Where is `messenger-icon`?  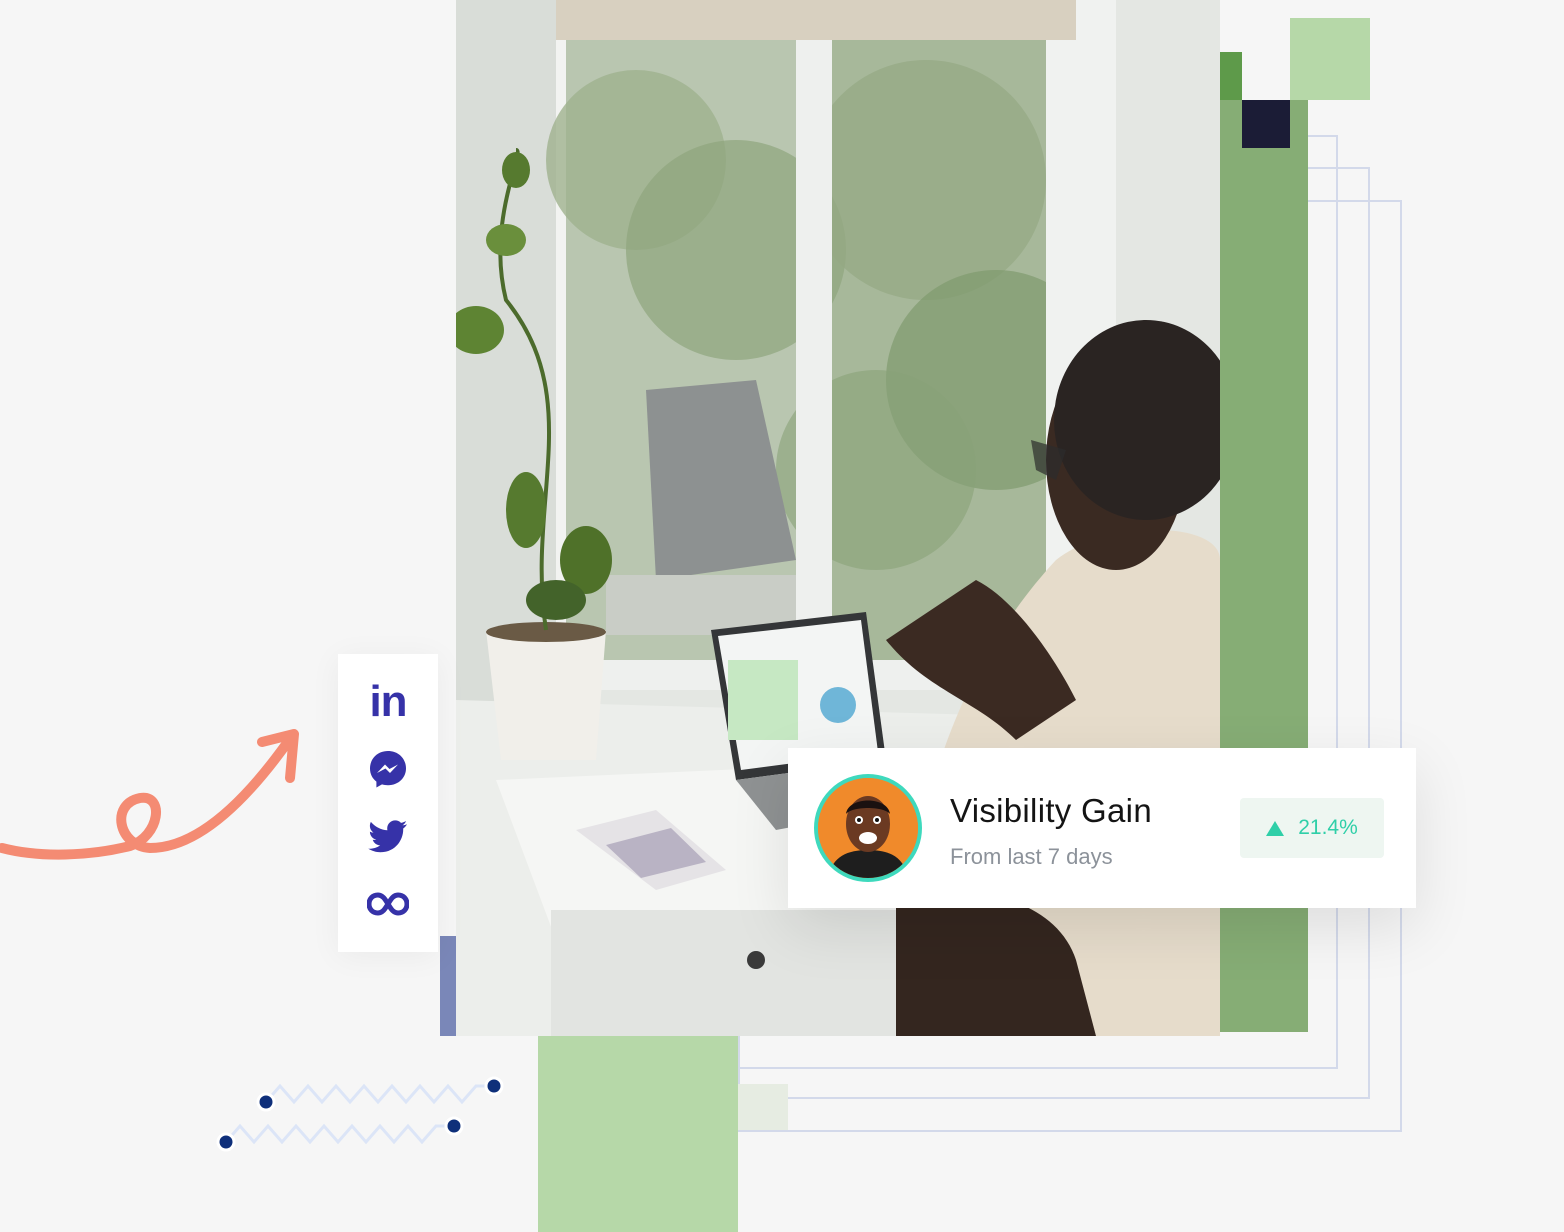
messenger-icon is located at coordinates (388, 769).